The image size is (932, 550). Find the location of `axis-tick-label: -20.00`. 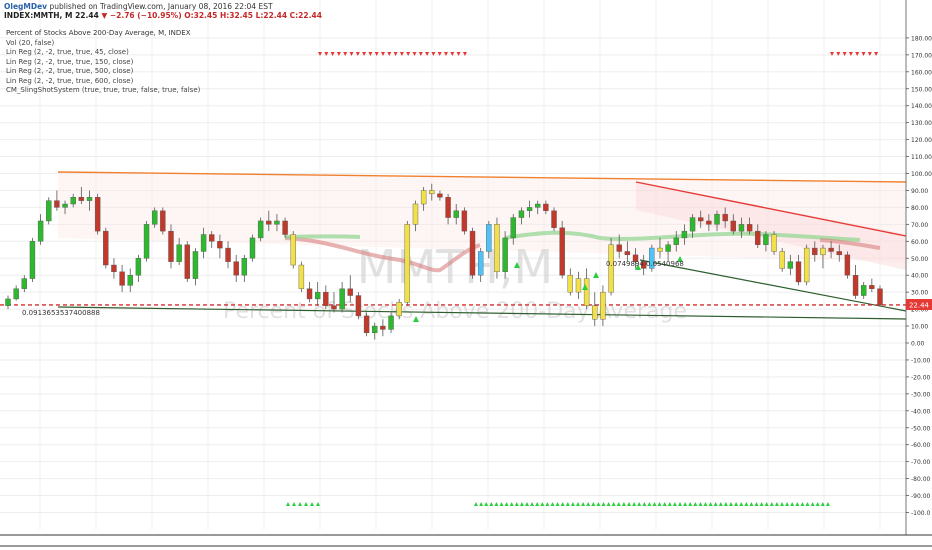

axis-tick-label: -20.00 is located at coordinates (921, 377).